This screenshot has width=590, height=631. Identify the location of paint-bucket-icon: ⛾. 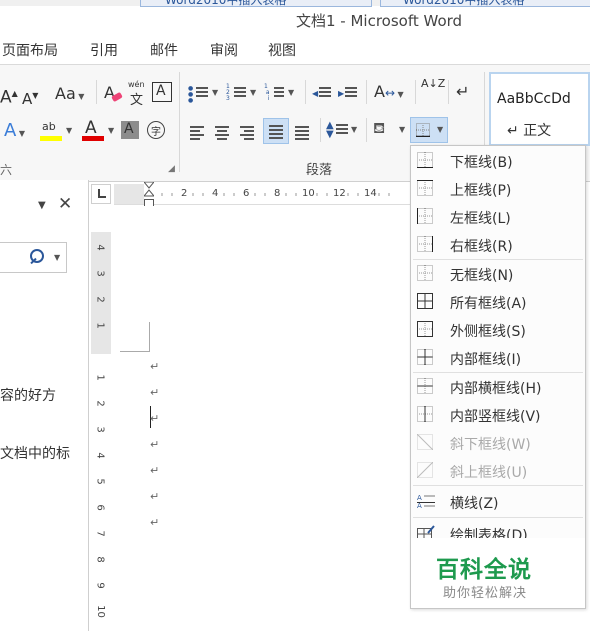
(379, 128).